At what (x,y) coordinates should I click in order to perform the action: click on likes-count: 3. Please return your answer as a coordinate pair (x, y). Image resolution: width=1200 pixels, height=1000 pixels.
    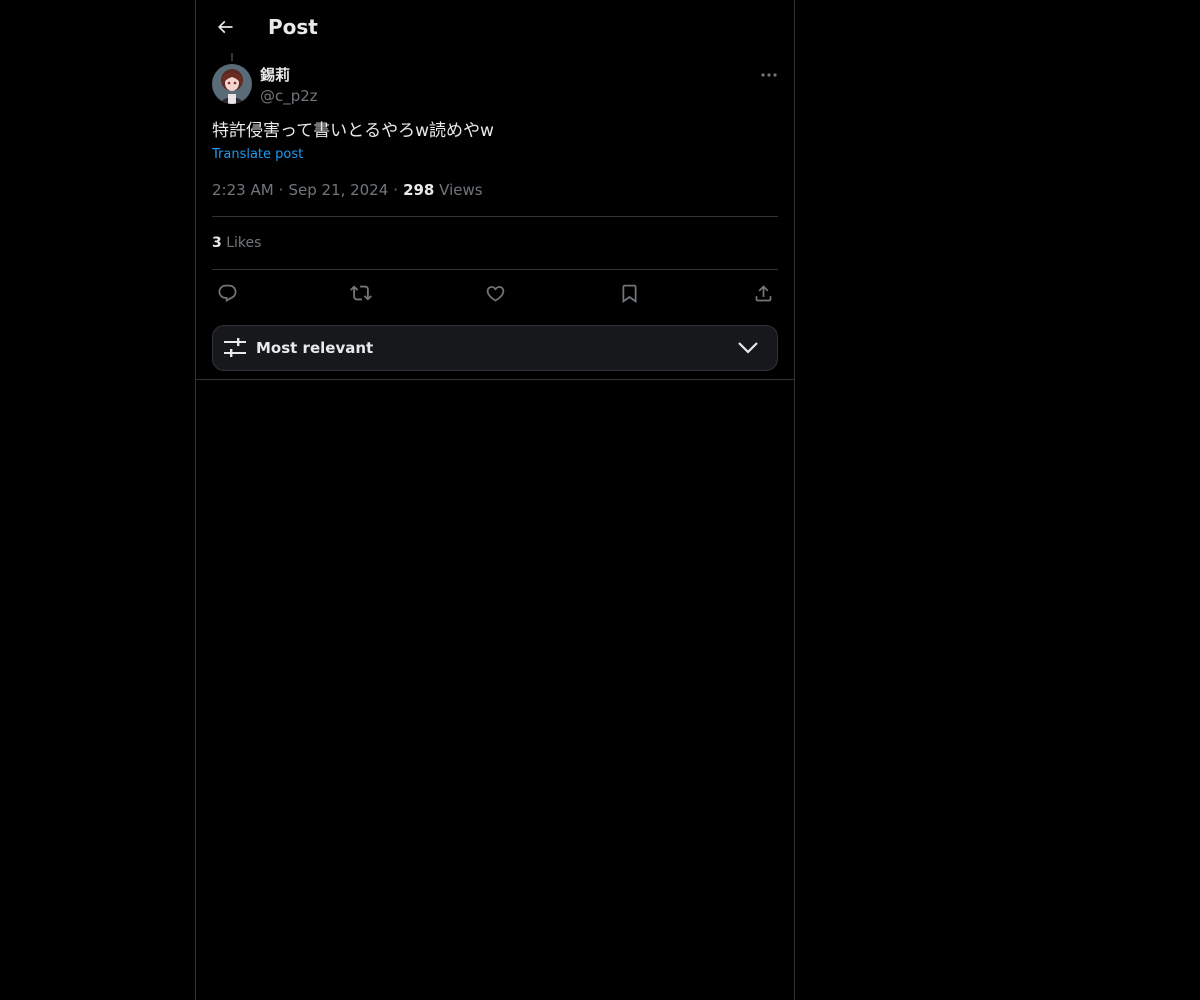
    Looking at the image, I should click on (217, 243).